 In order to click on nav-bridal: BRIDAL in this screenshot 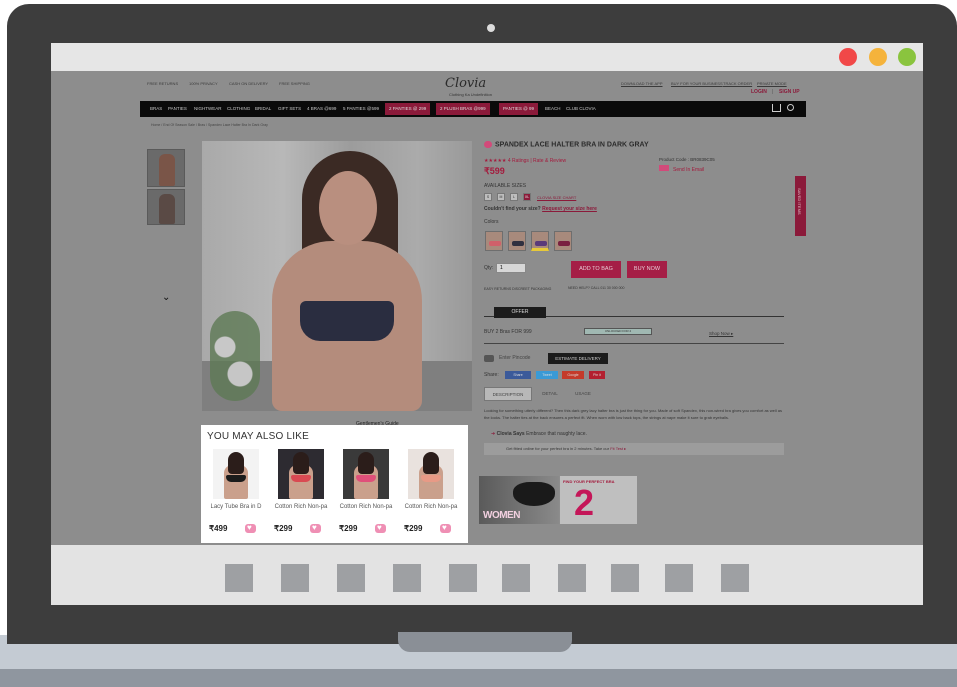, I will do `click(263, 108)`.